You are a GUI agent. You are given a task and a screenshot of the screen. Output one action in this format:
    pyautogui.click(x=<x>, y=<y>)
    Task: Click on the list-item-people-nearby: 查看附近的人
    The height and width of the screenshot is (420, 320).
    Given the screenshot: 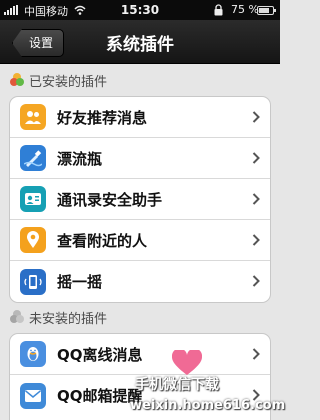 What is the action you would take?
    pyautogui.click(x=140, y=240)
    